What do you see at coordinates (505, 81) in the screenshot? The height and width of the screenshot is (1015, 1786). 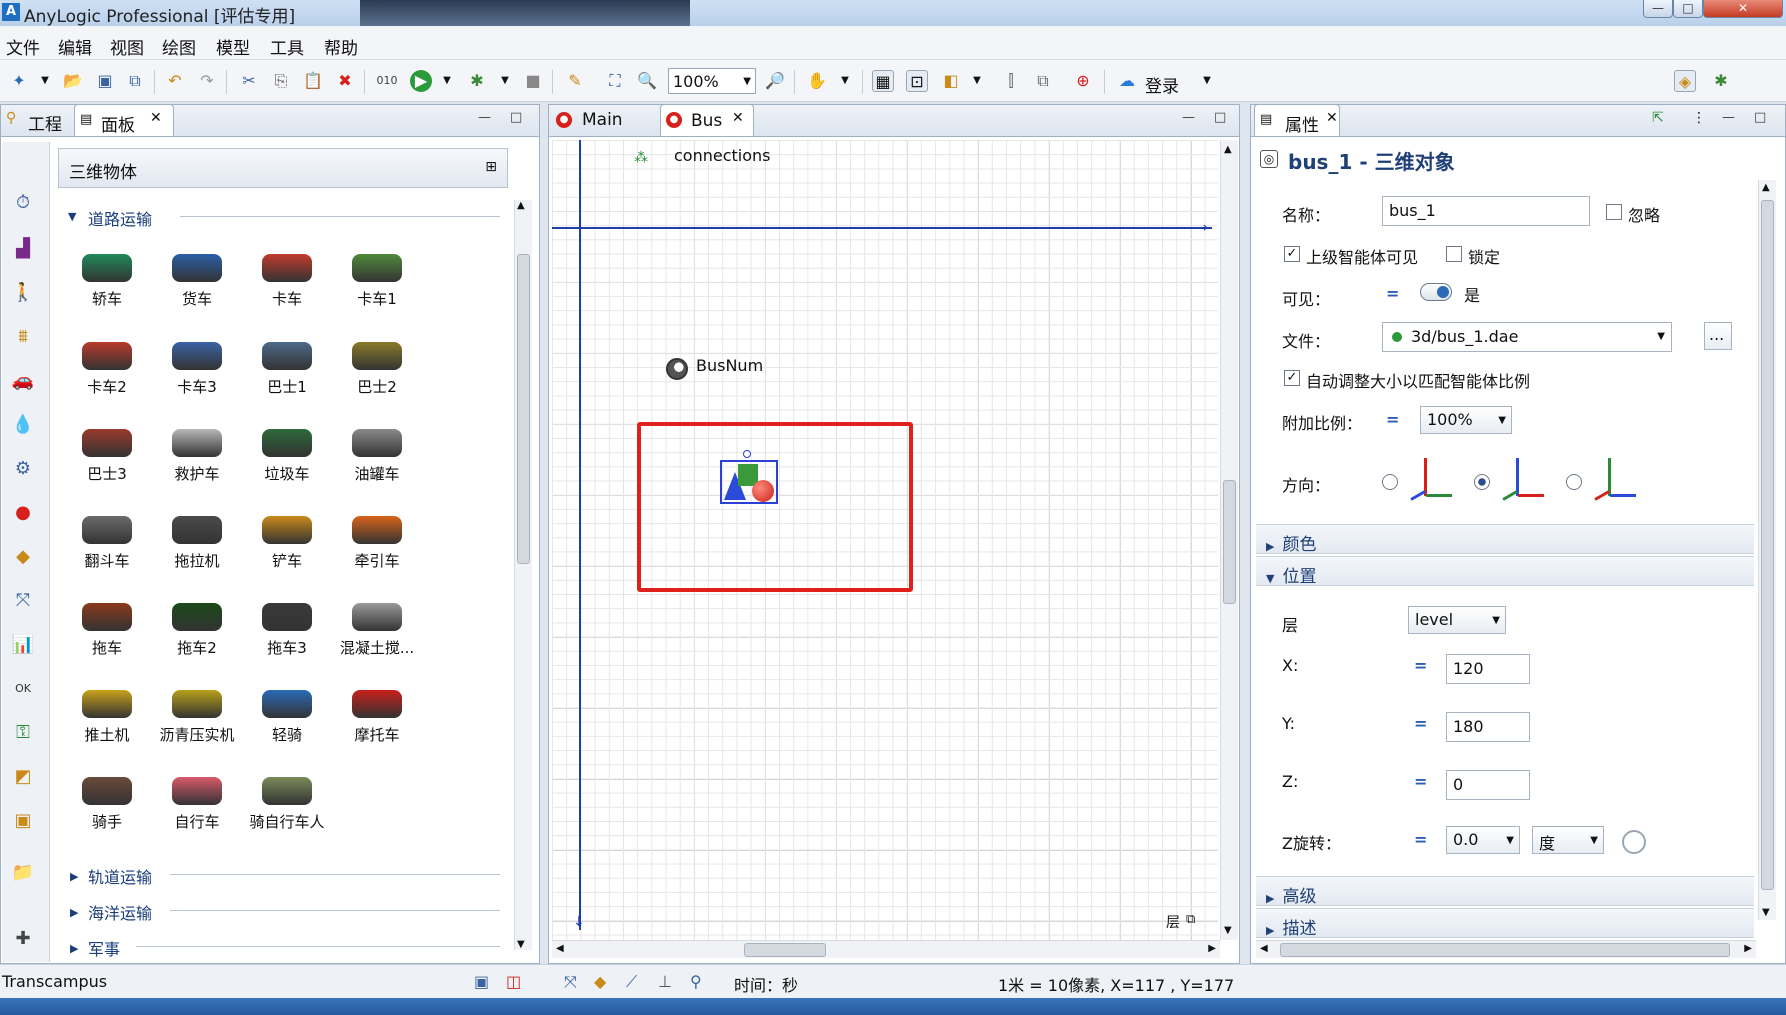 I see `debug-dropdown-icon: ▼` at bounding box center [505, 81].